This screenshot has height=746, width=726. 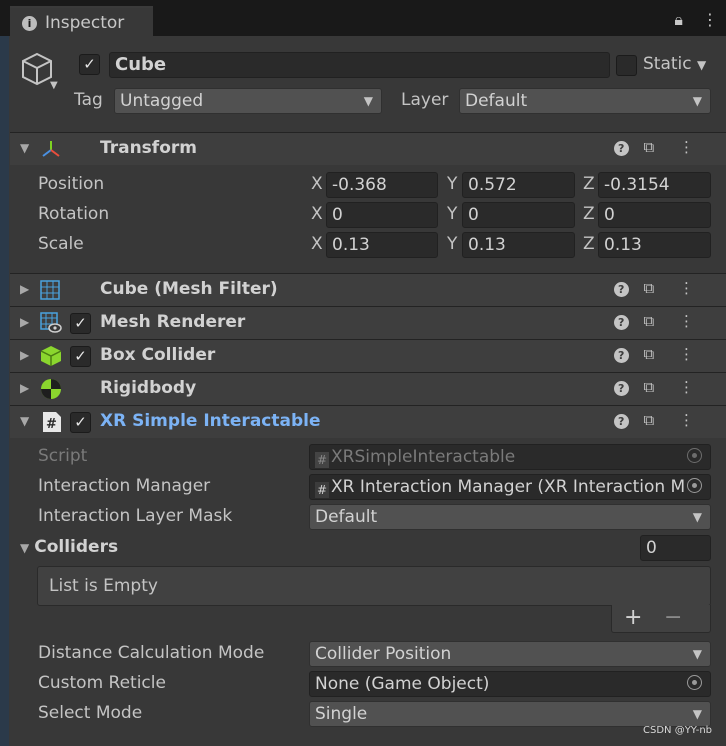 I want to click on scale-y-field: 0.13, so click(x=518, y=245).